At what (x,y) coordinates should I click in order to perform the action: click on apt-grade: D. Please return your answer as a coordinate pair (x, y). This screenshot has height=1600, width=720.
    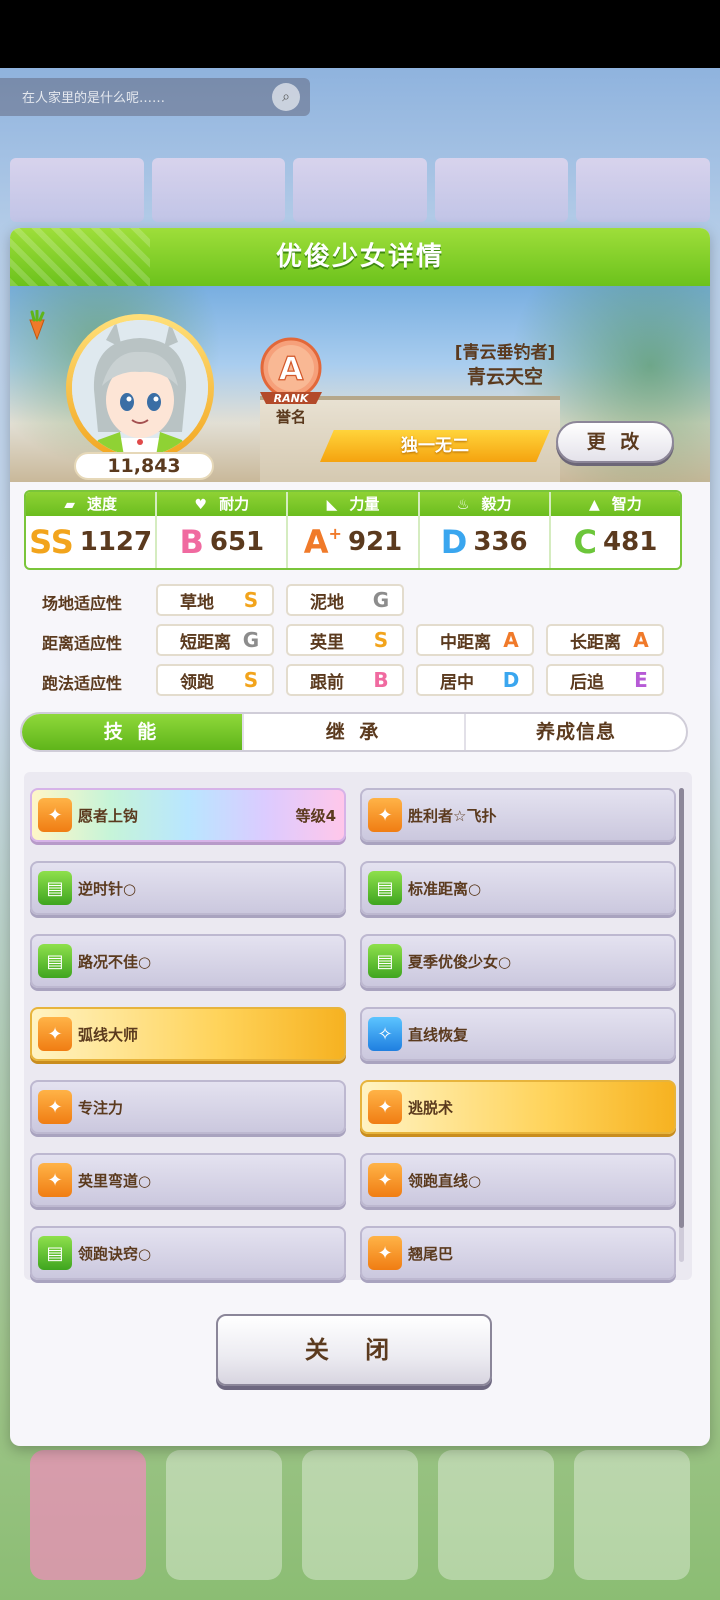
    Looking at the image, I should click on (511, 680).